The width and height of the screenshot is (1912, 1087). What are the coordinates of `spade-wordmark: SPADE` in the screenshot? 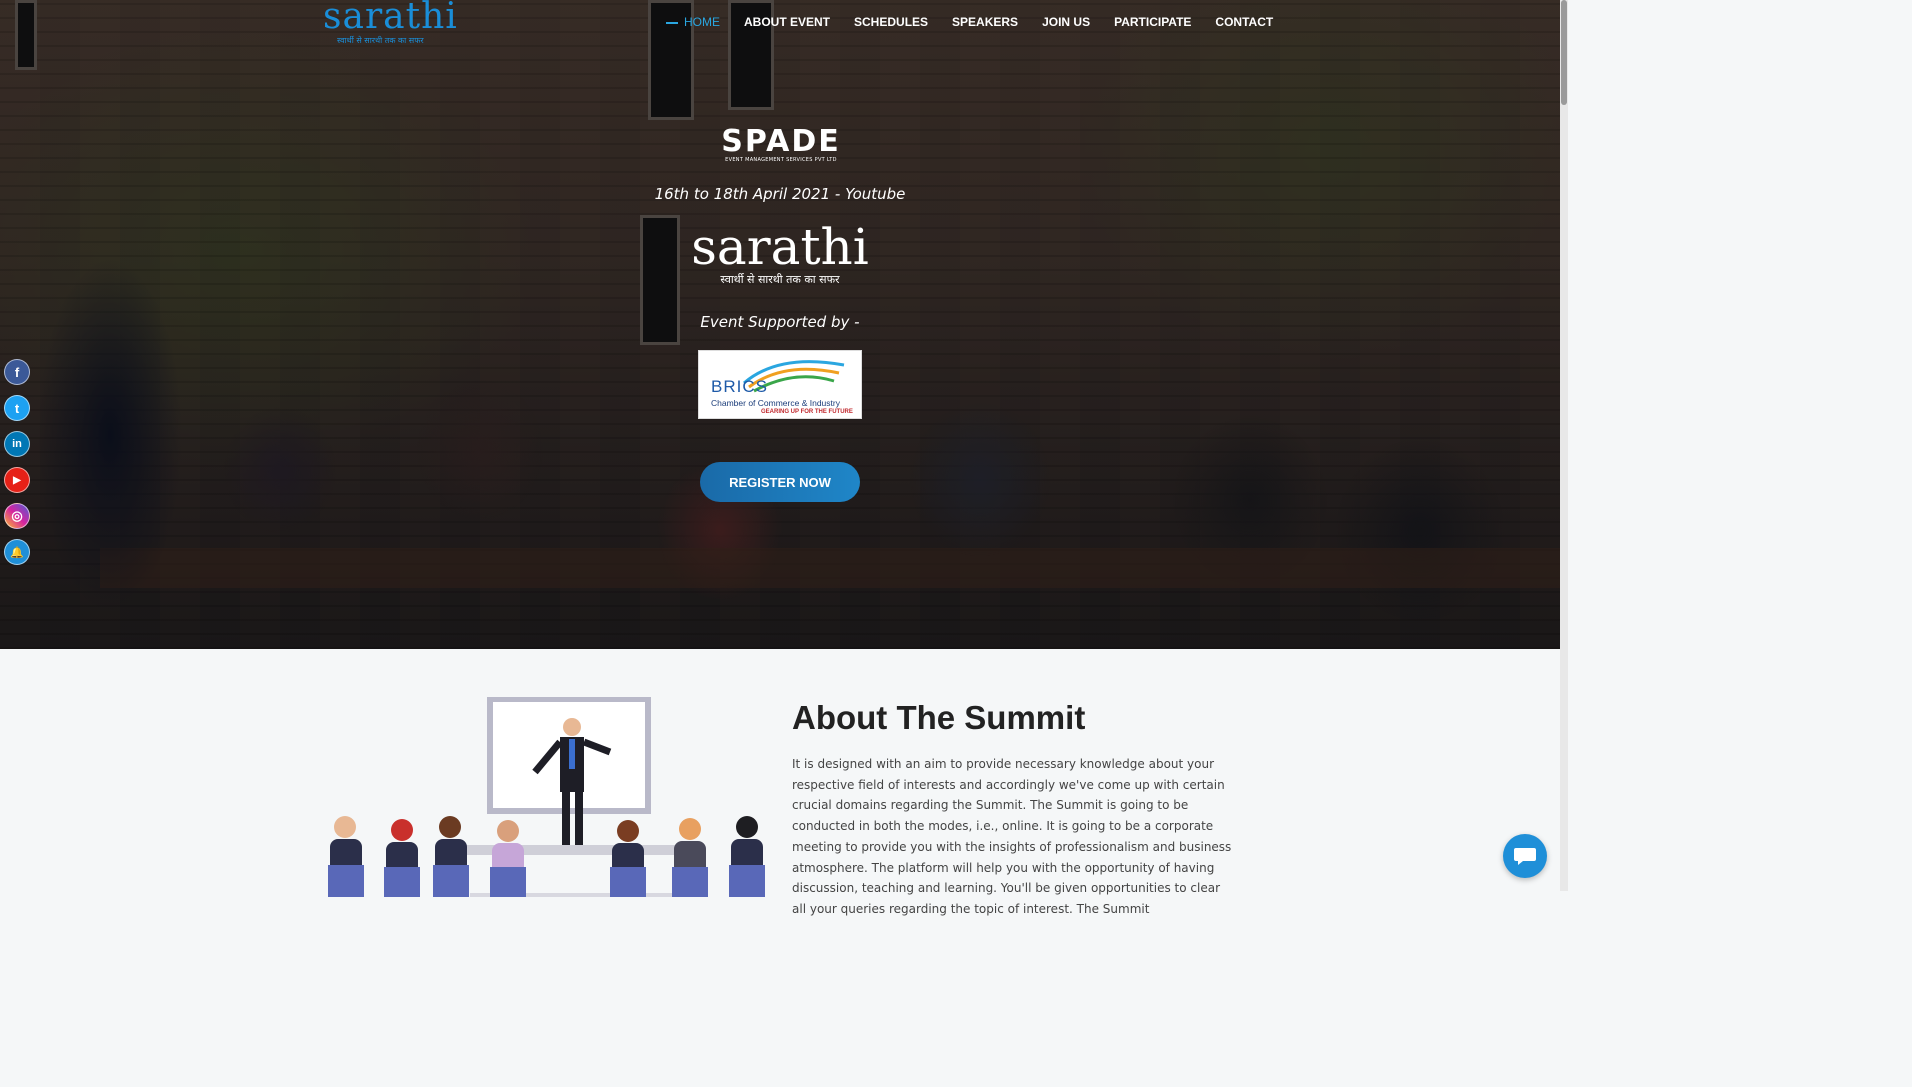 It's located at (781, 141).